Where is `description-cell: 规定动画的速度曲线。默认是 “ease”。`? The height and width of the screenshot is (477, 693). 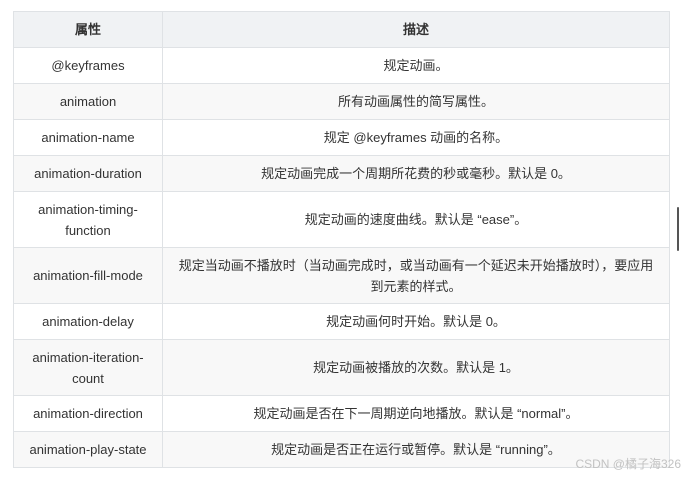
description-cell: 规定动画的速度曲线。默认是 “ease”。 is located at coordinates (416, 219).